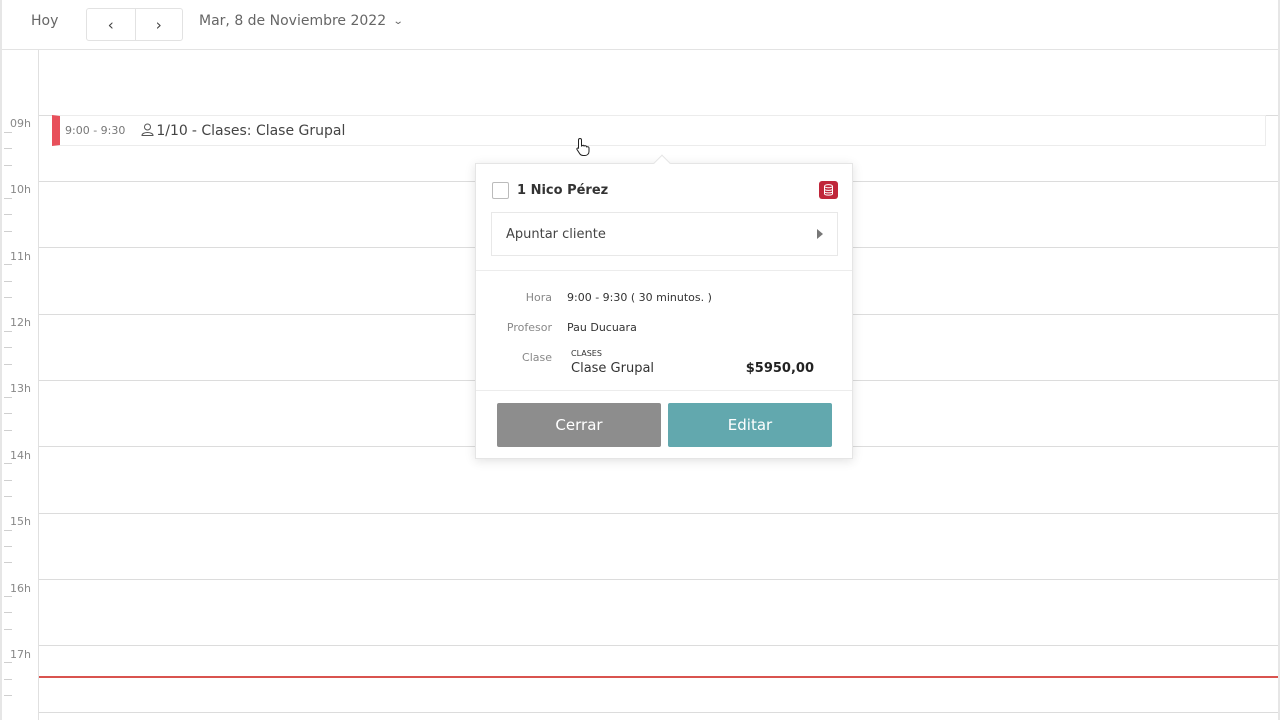 The image size is (1280, 720). What do you see at coordinates (20, 256) in the screenshot?
I see `hour-label: 11h` at bounding box center [20, 256].